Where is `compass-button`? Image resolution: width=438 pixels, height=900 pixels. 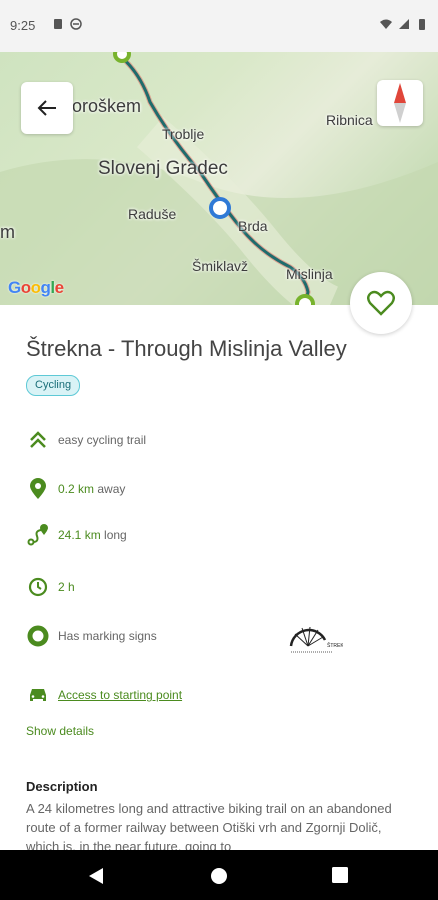 compass-button is located at coordinates (400, 103).